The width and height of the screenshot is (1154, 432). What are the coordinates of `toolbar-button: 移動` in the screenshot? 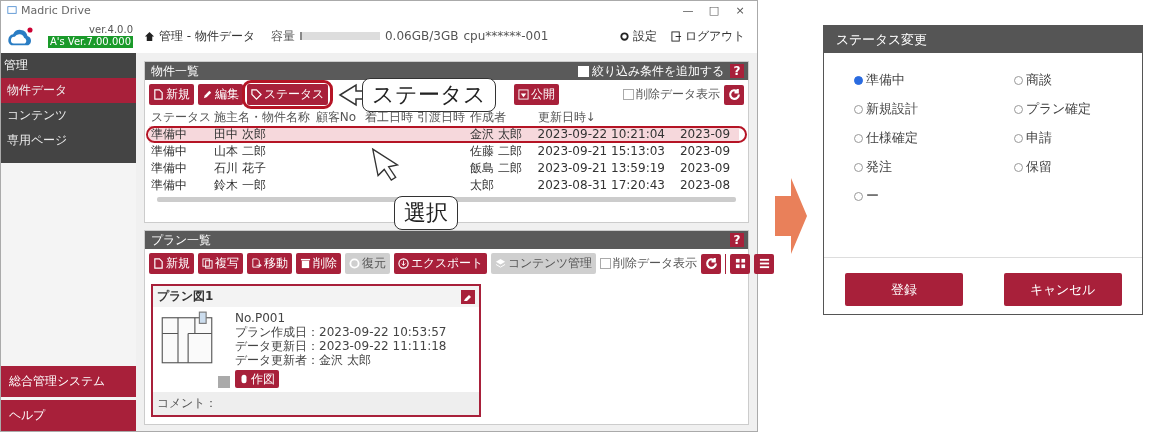 It's located at (269, 263).